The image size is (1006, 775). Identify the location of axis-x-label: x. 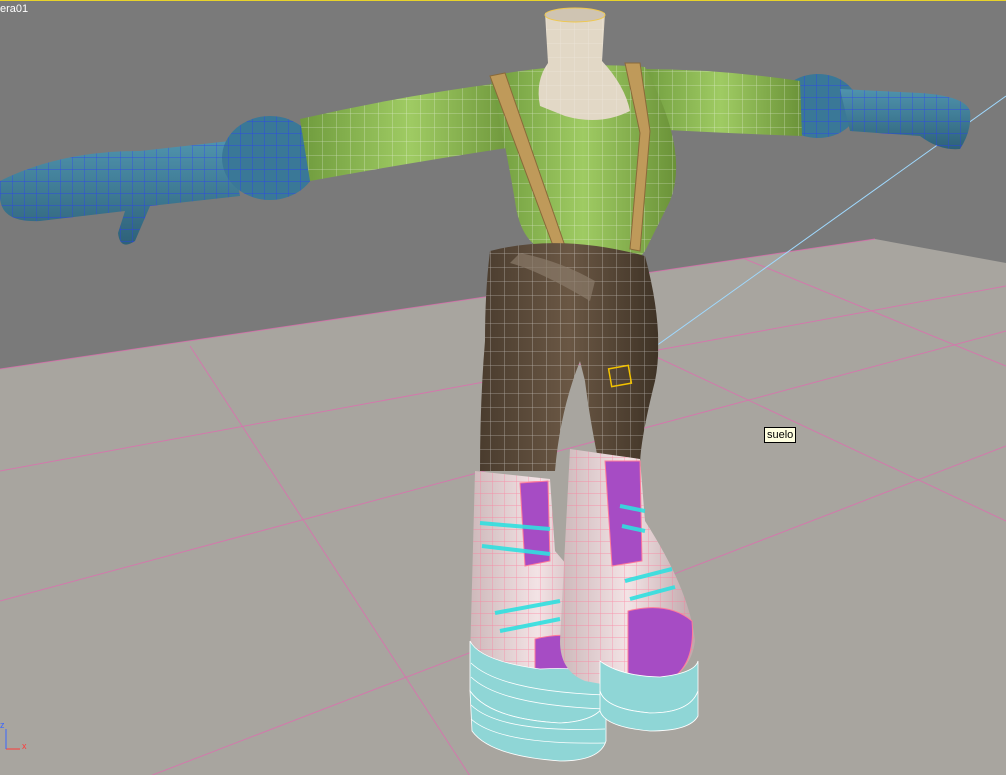
(24, 746).